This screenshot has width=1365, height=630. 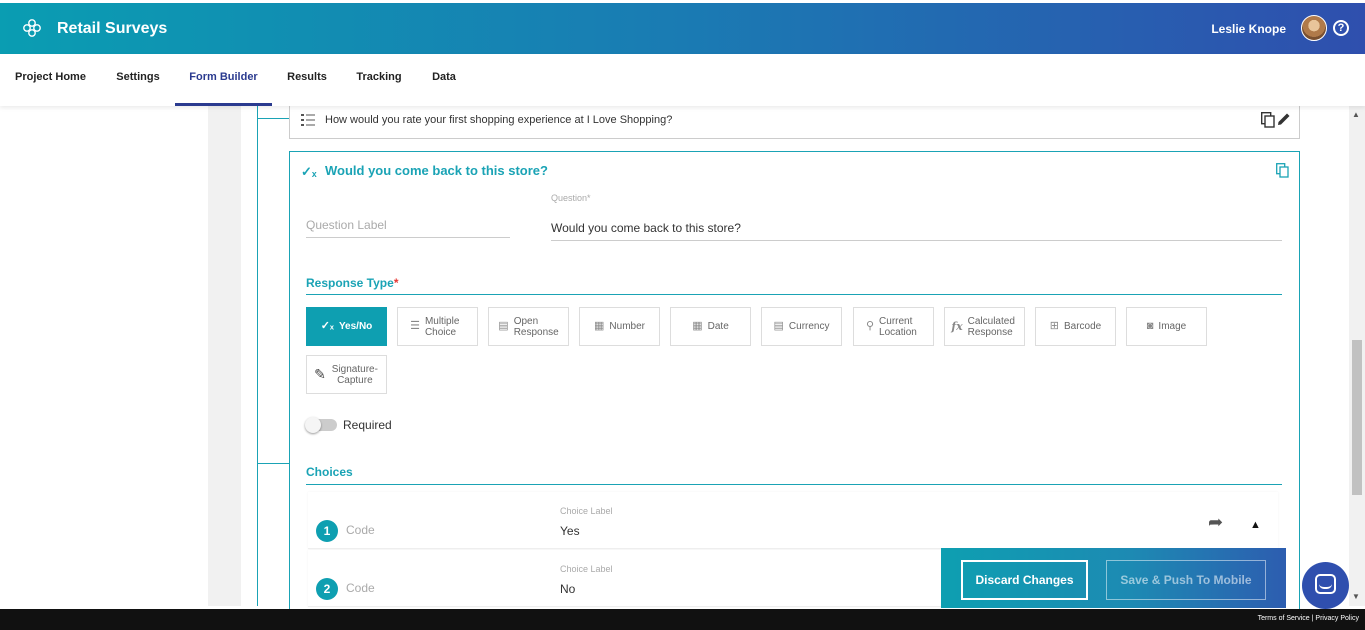 I want to click on tab-tracking: Tracking, so click(x=379, y=80).